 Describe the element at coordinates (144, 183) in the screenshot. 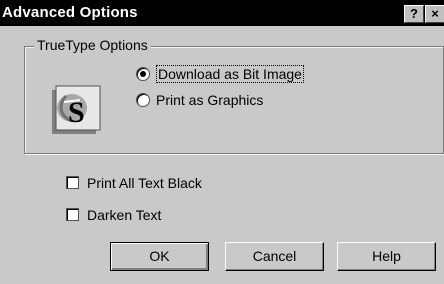

I see `checkbox-label-print-black: Print All Text Black` at that location.